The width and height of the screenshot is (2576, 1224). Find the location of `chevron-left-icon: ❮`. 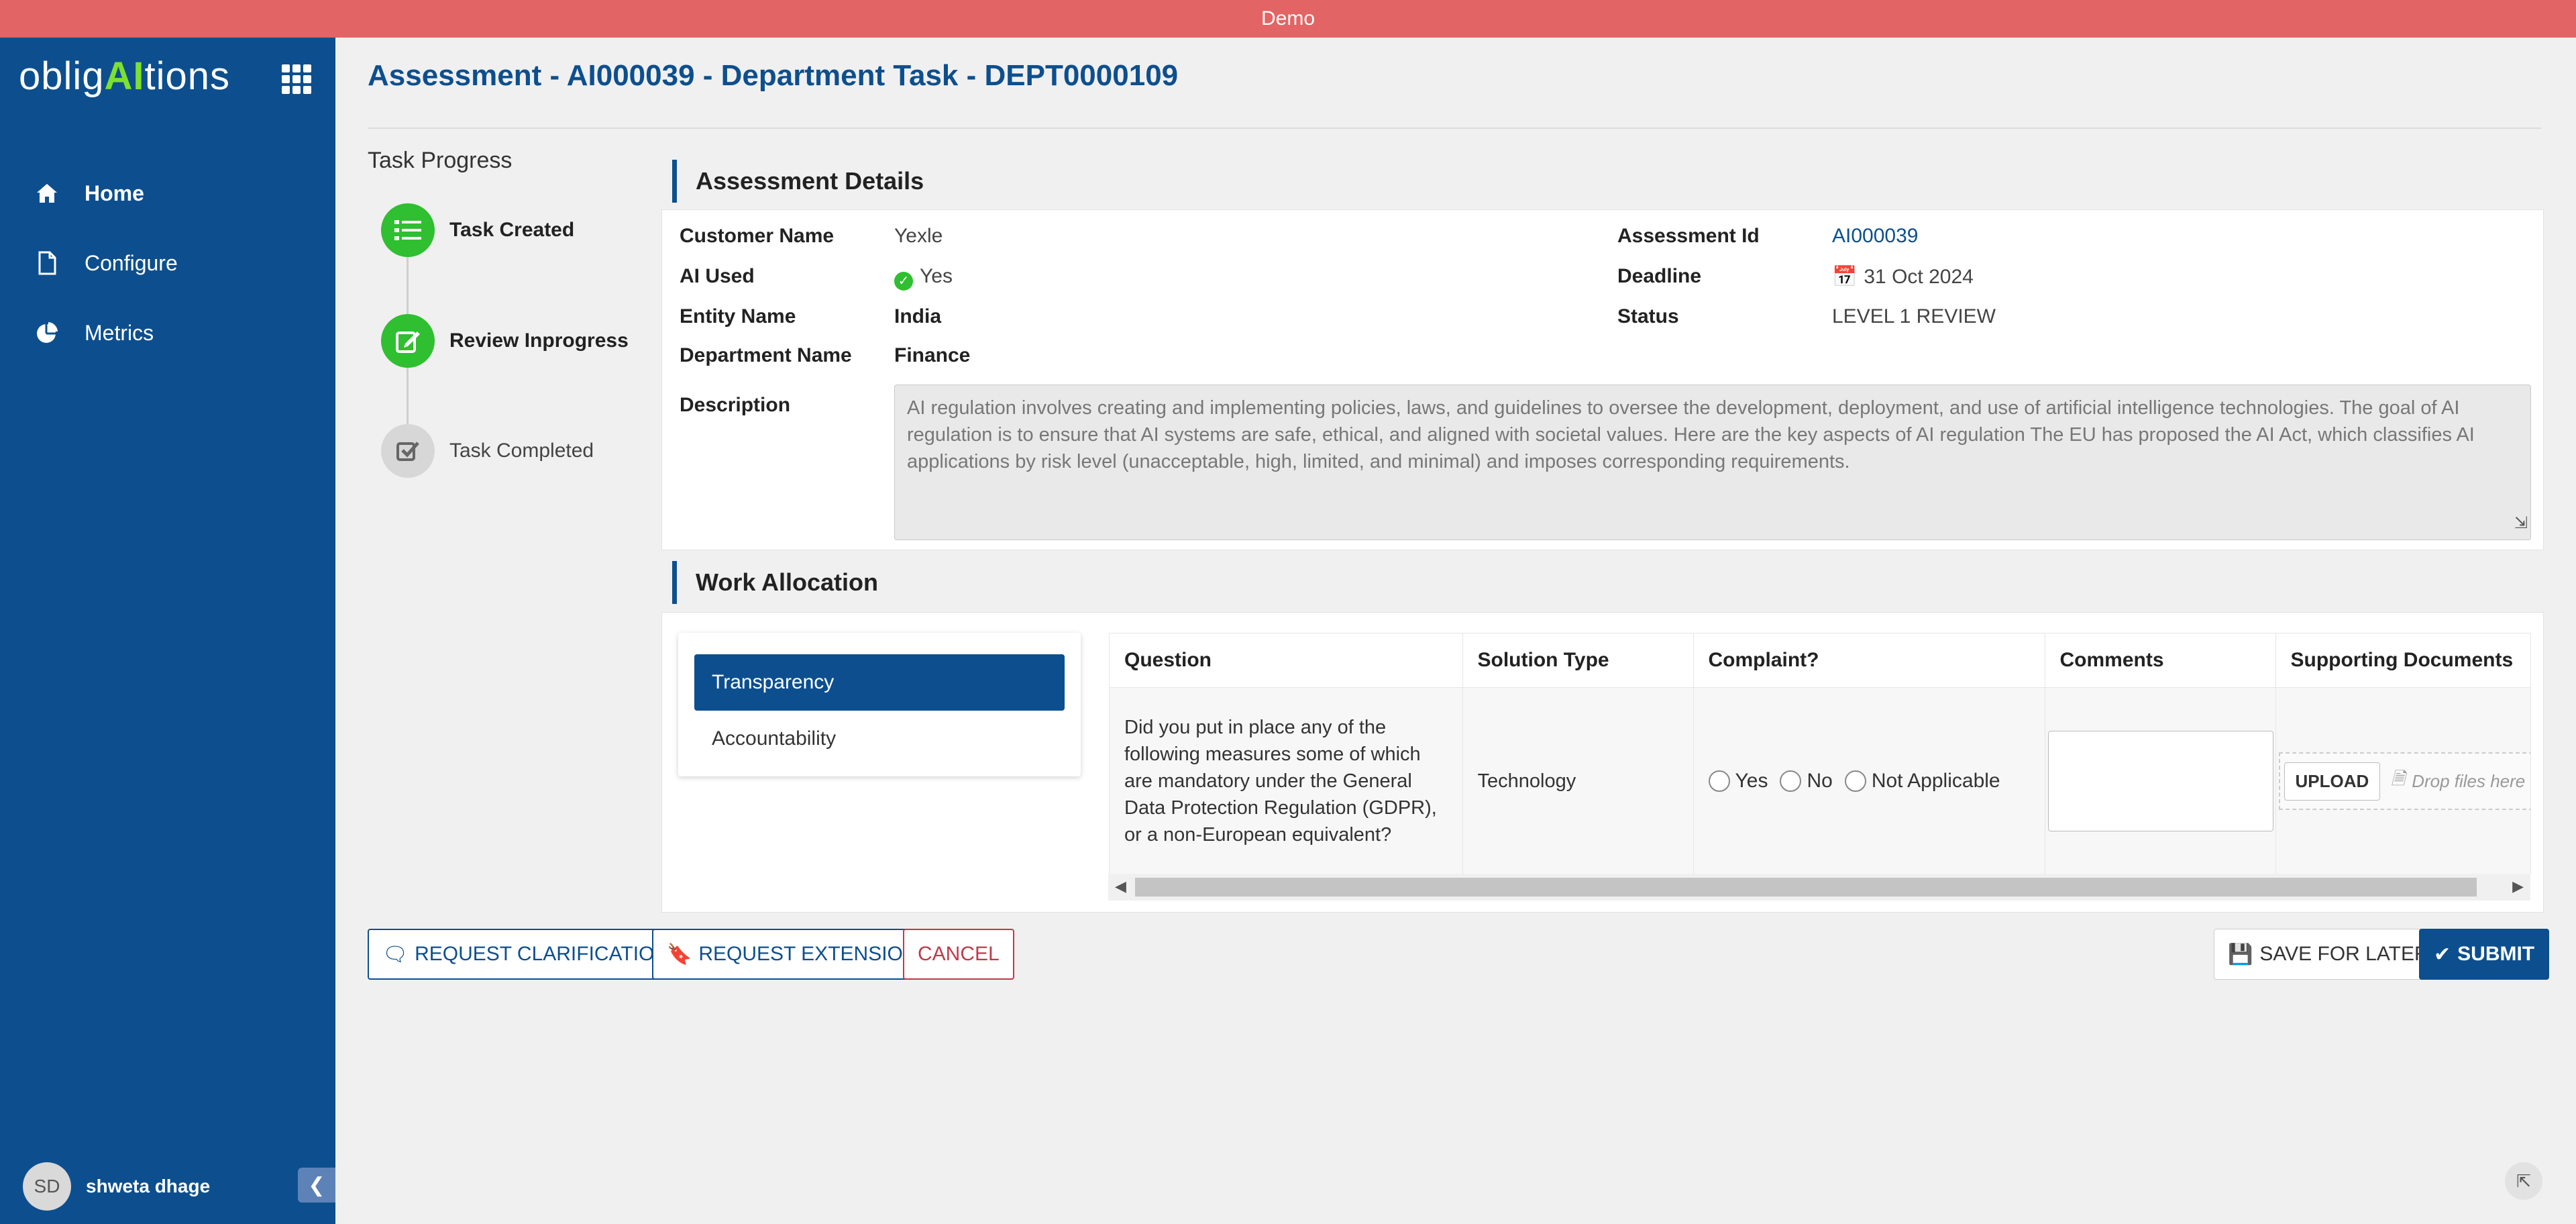

chevron-left-icon: ❮ is located at coordinates (316, 1185).